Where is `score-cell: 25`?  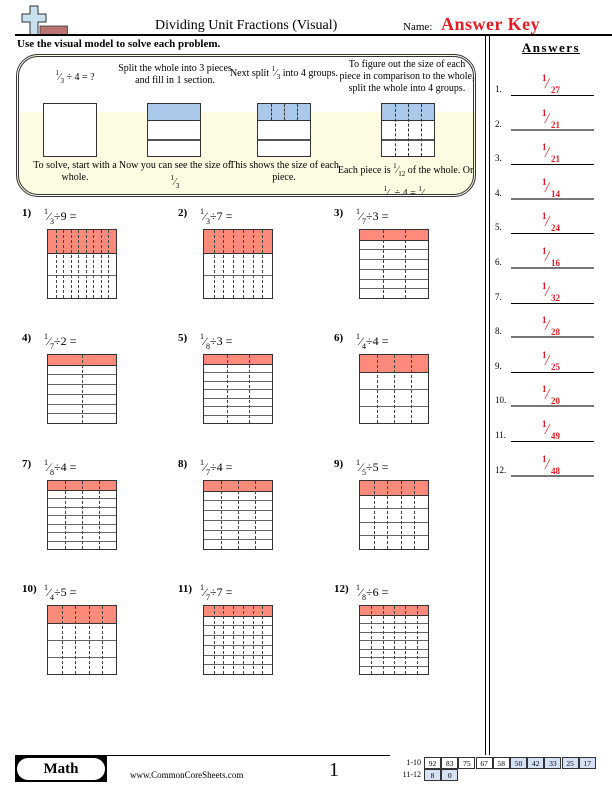 score-cell: 25 is located at coordinates (570, 763).